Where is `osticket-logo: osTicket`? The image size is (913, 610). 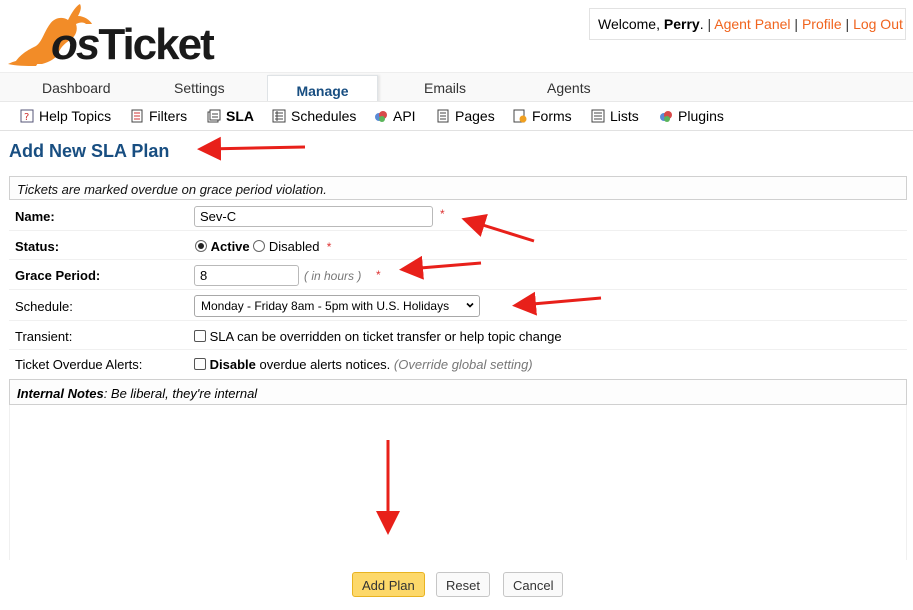
osticket-logo: osTicket is located at coordinates (110, 36).